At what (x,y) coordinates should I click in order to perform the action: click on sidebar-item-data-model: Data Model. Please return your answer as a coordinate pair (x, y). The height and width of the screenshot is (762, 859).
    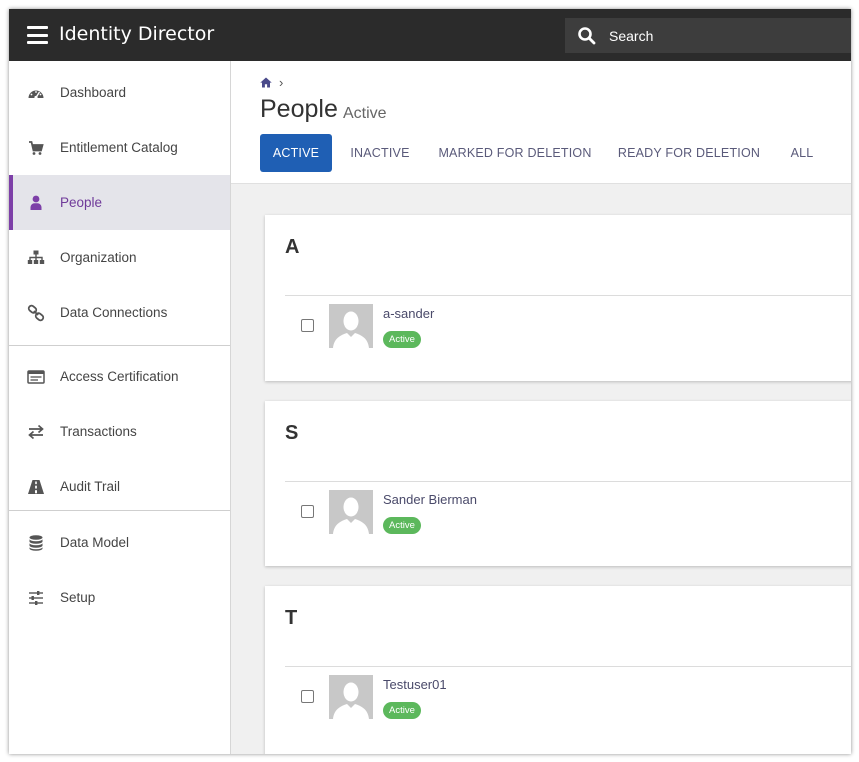
    Looking at the image, I should click on (119, 542).